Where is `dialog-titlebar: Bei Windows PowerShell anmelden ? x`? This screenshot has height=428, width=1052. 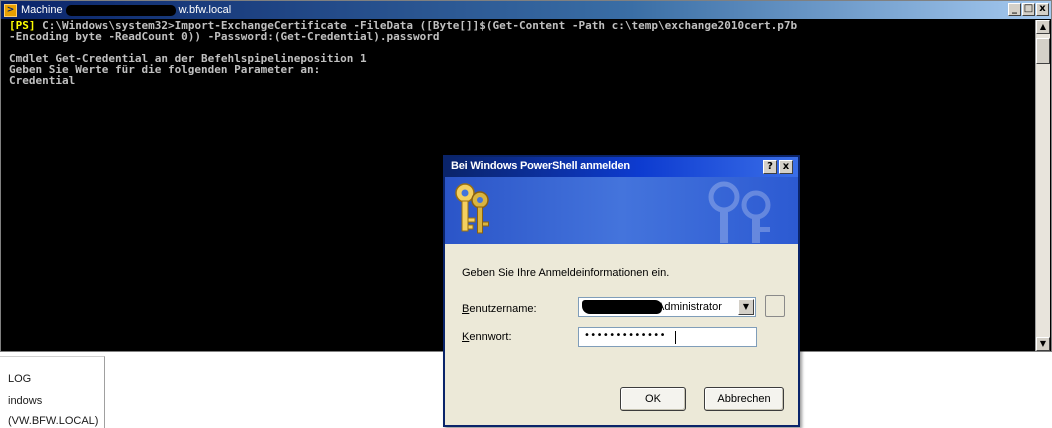 dialog-titlebar: Bei Windows PowerShell anmelden ? x is located at coordinates (621, 167).